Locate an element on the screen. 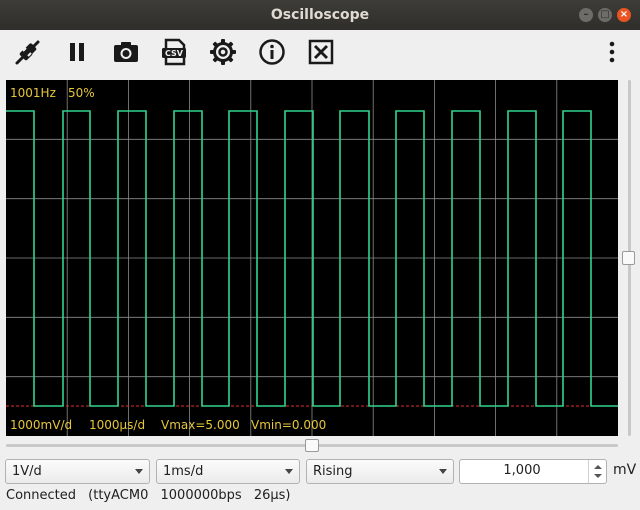  clear-icon is located at coordinates (321, 52).